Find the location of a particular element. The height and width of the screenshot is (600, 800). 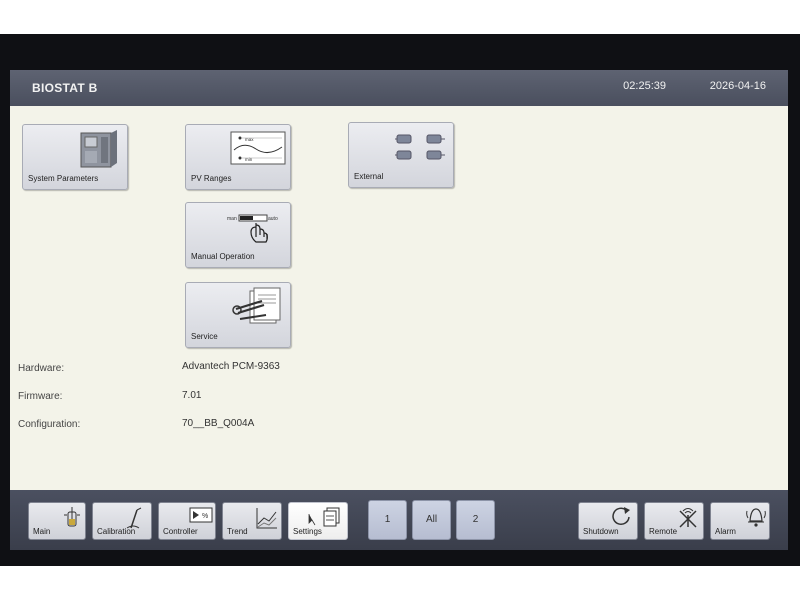

settings-label: Settings is located at coordinates (307, 531).